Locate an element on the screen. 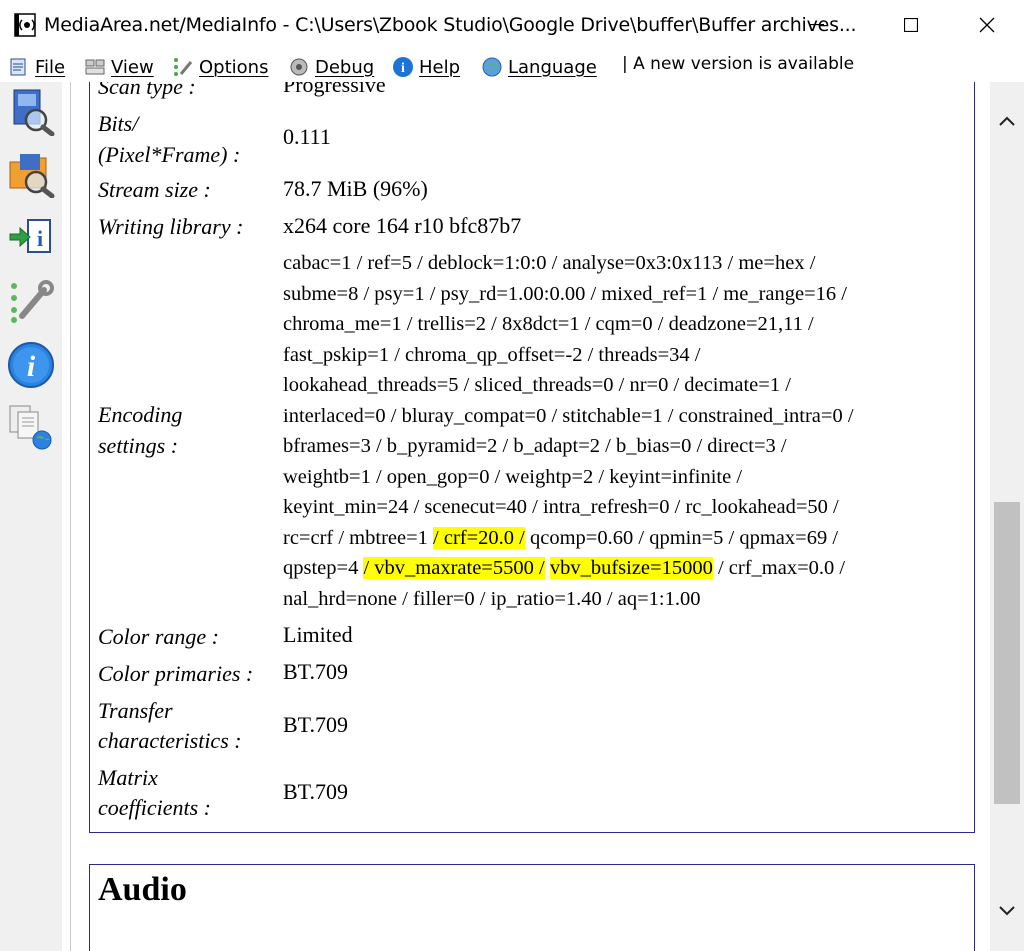 This screenshot has width=1024, height=951. options-menu-icon is located at coordinates (183, 67).